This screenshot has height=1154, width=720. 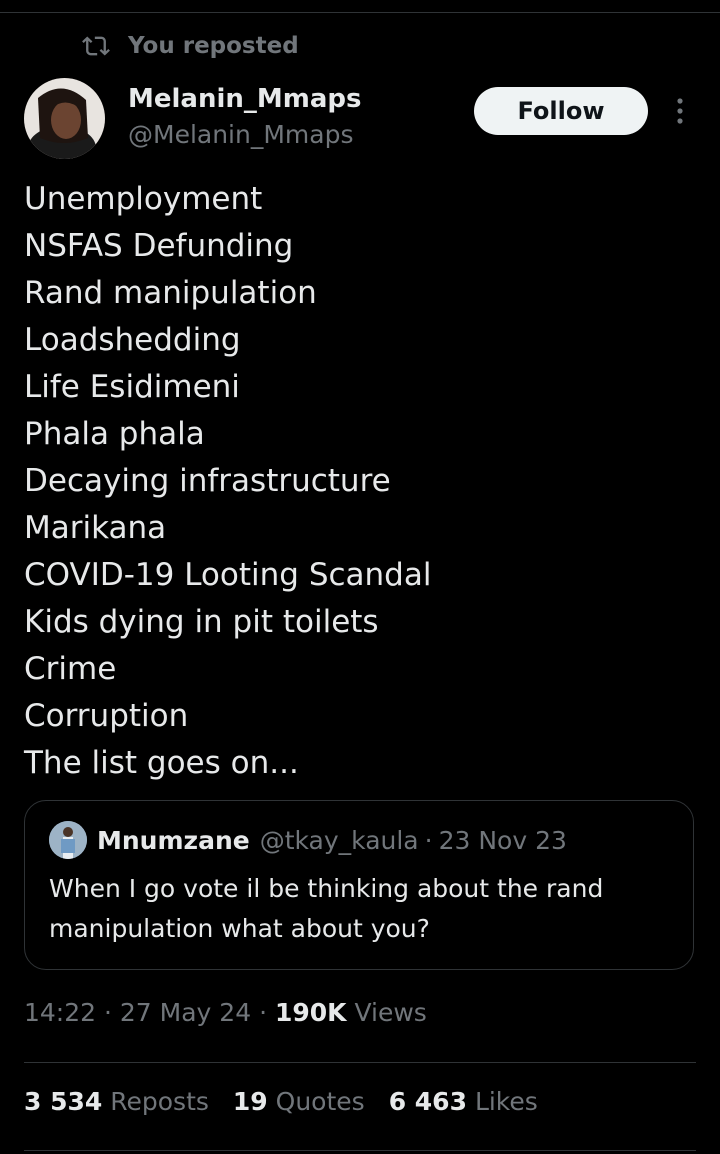 I want to click on engagement-stats: 3 534 Reposts 19 Quotes 6 463 Likes, so click(x=293, y=1101).